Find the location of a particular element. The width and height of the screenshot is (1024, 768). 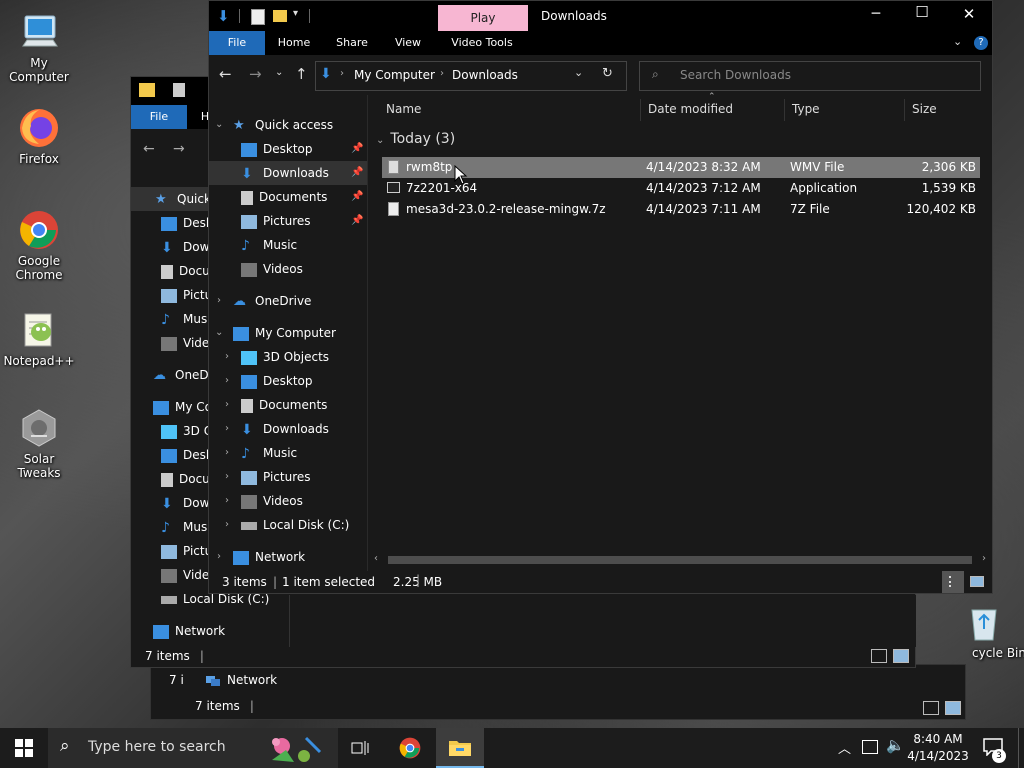

new-folder-icon is located at coordinates (280, 16).